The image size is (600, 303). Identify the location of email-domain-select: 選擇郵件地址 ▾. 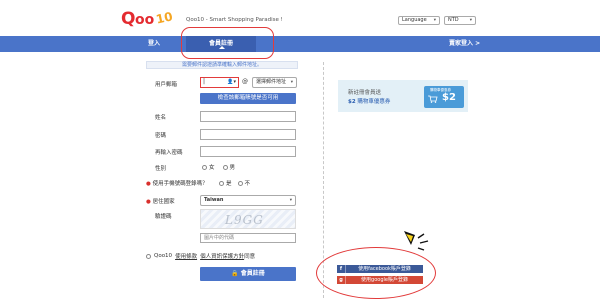
(274, 82).